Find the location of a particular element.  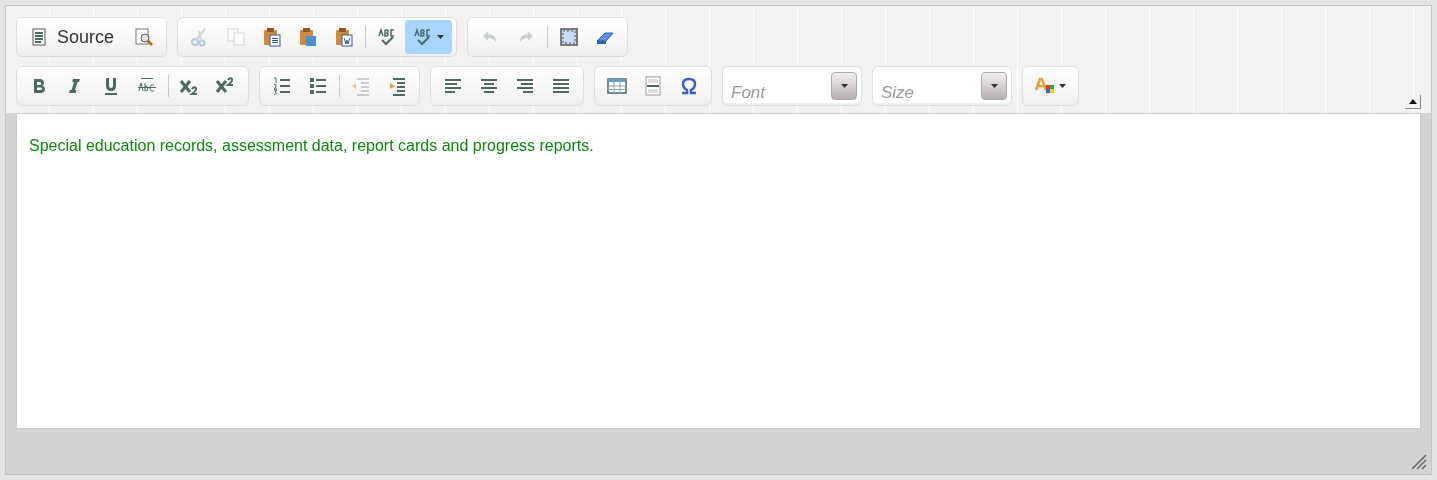

up-arrow-icon is located at coordinates (1412, 101).